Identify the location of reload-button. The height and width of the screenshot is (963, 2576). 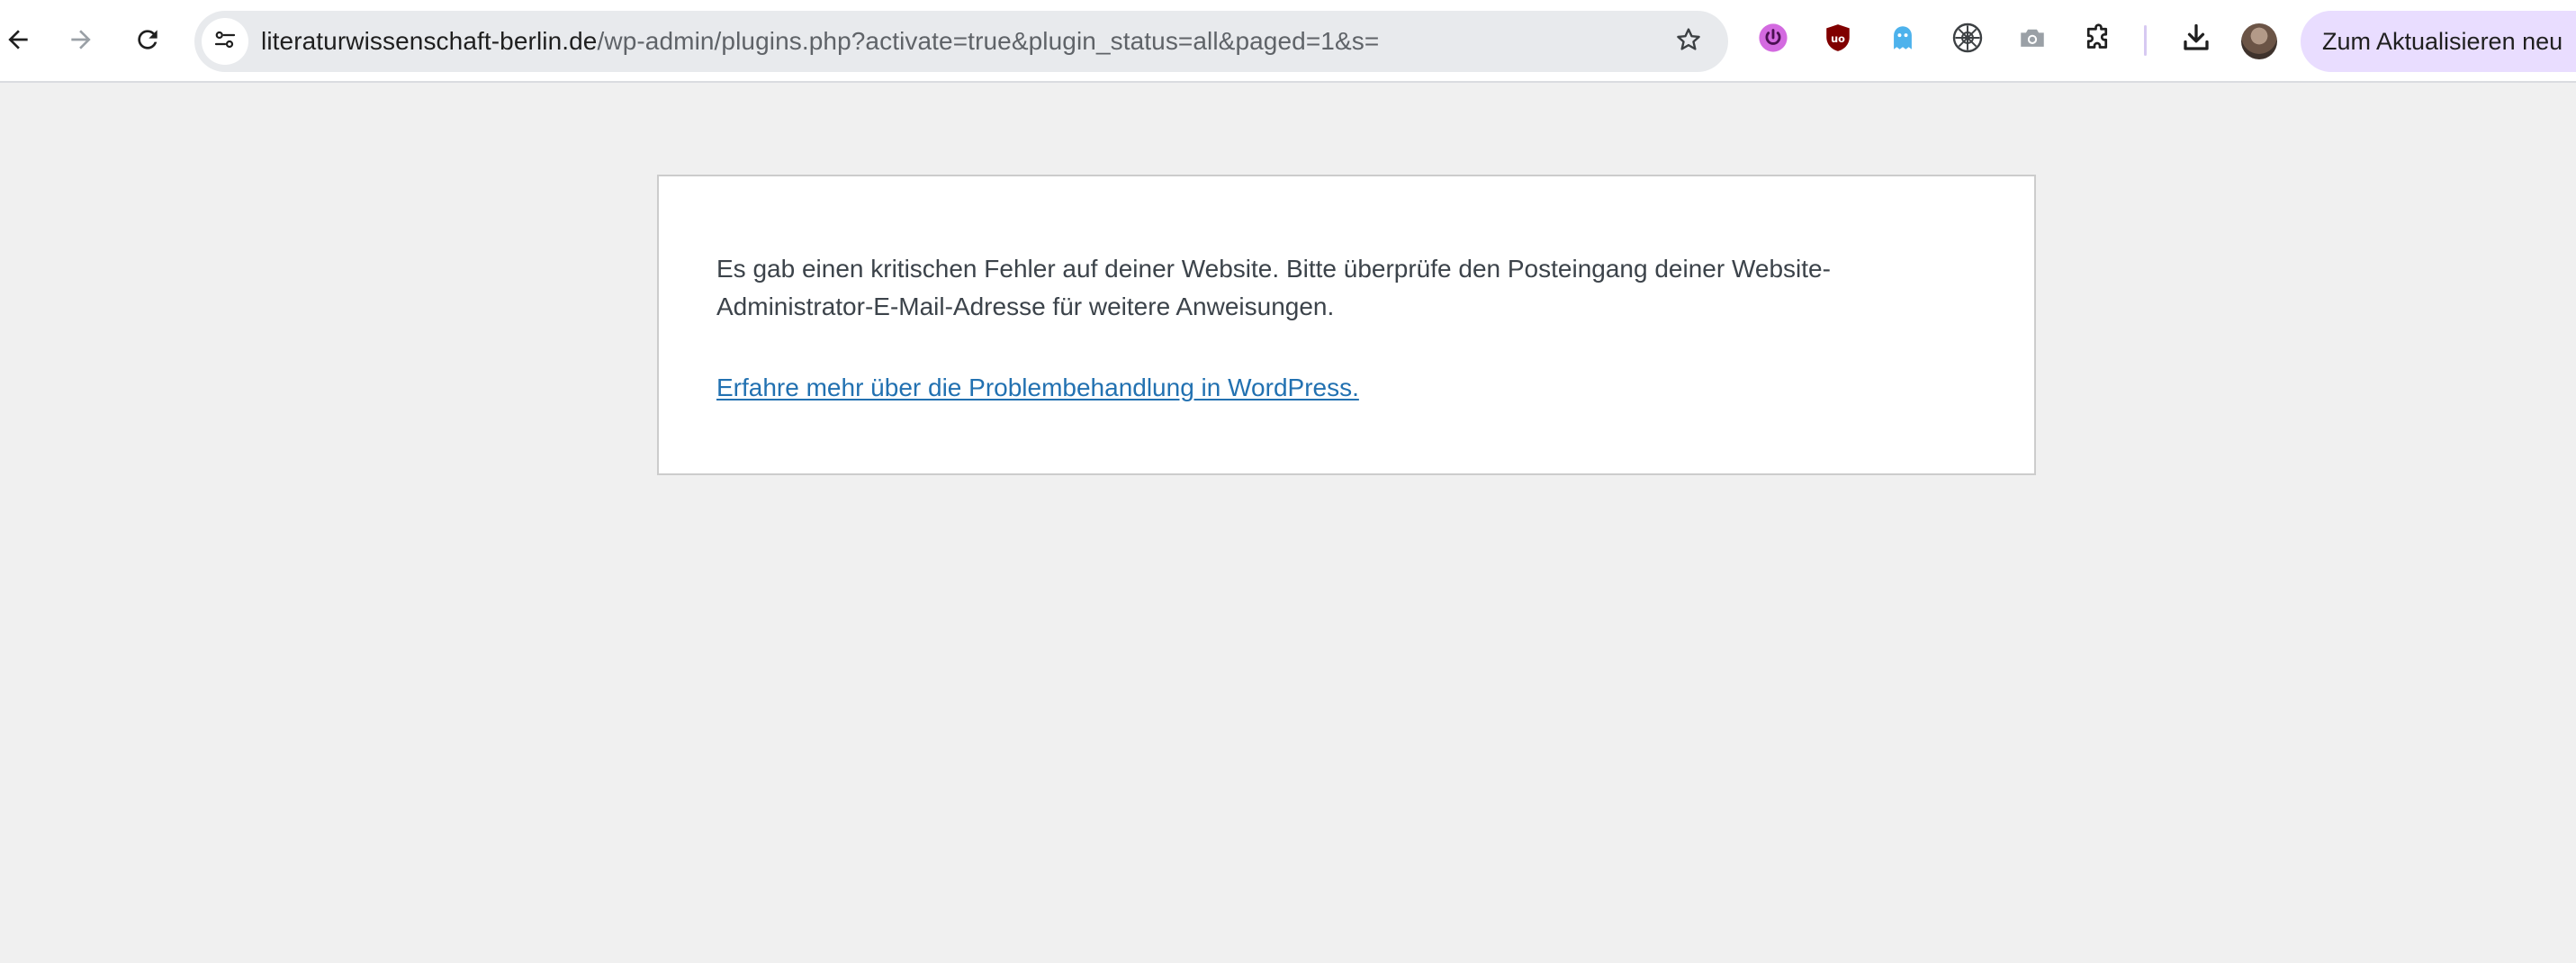
(148, 40).